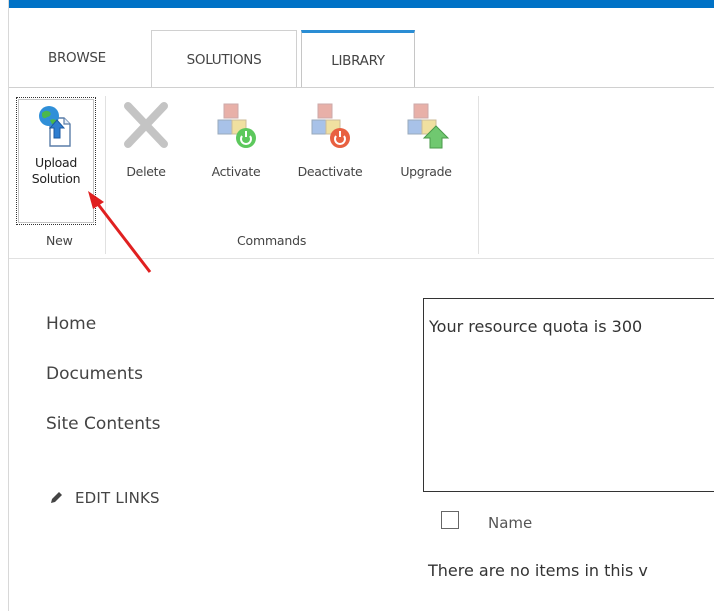 The width and height of the screenshot is (714, 611). Describe the element at coordinates (236, 125) in the screenshot. I see `activate-cubes-icon` at that location.